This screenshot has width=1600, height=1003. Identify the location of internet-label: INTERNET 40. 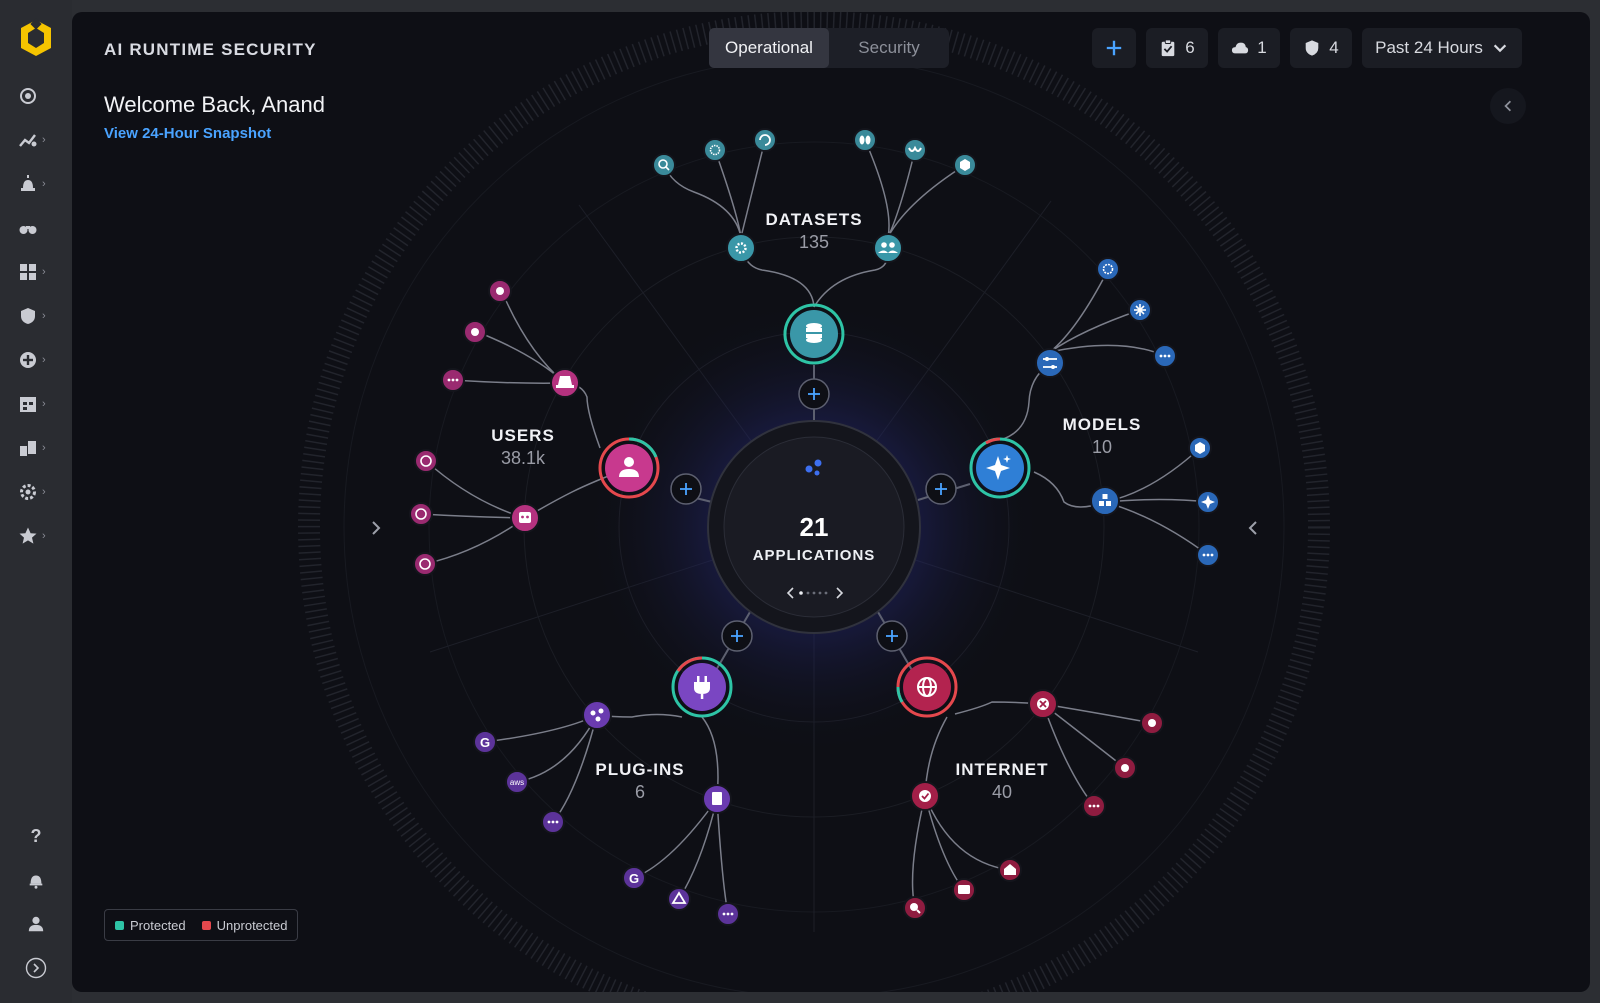
(1002, 781).